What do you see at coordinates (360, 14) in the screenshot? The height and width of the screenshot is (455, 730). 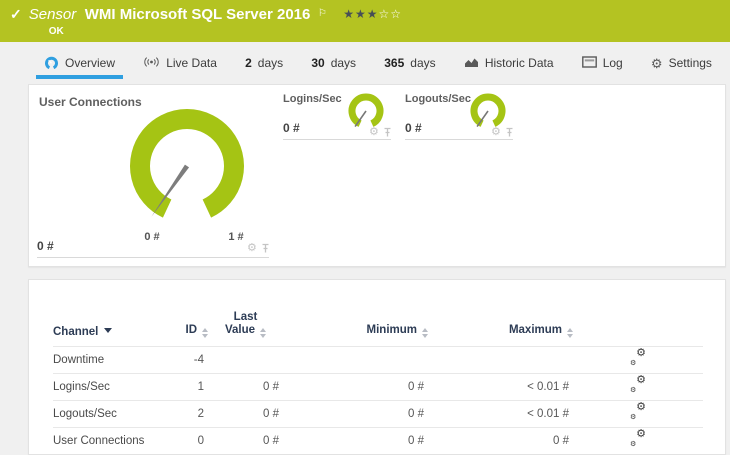 I see `stars-filled: ★★★` at bounding box center [360, 14].